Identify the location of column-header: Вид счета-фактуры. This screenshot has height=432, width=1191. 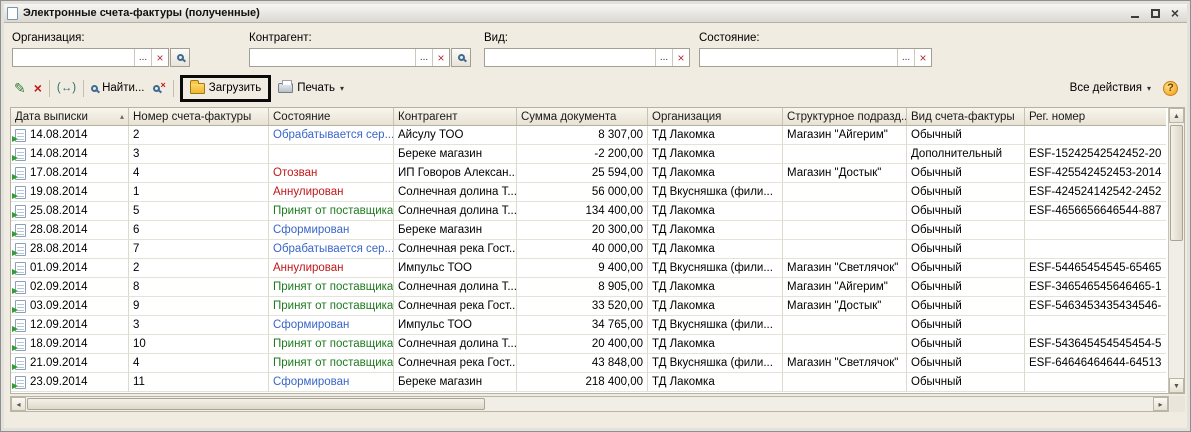
(966, 117).